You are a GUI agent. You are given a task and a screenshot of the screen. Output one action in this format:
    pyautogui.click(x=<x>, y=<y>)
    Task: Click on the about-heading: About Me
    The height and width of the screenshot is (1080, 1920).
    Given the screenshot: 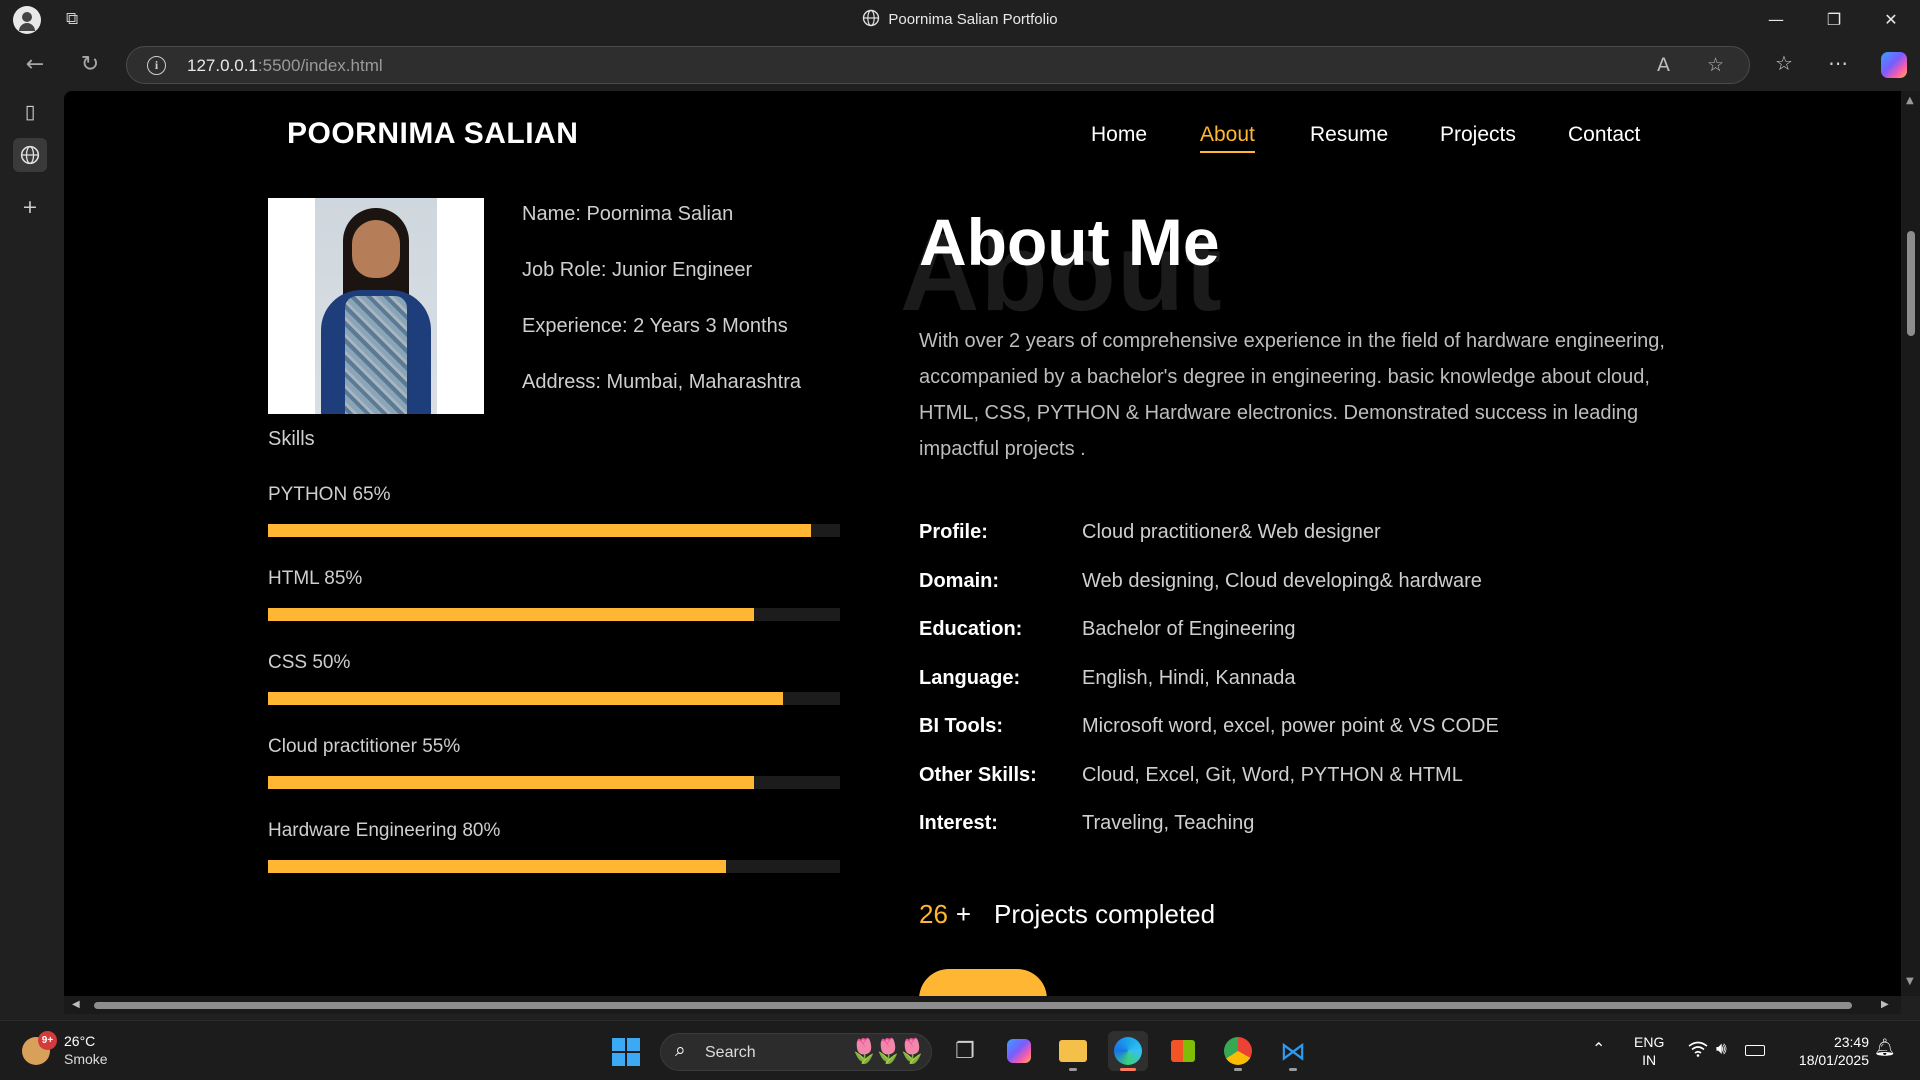 What is the action you would take?
    pyautogui.click(x=1069, y=242)
    